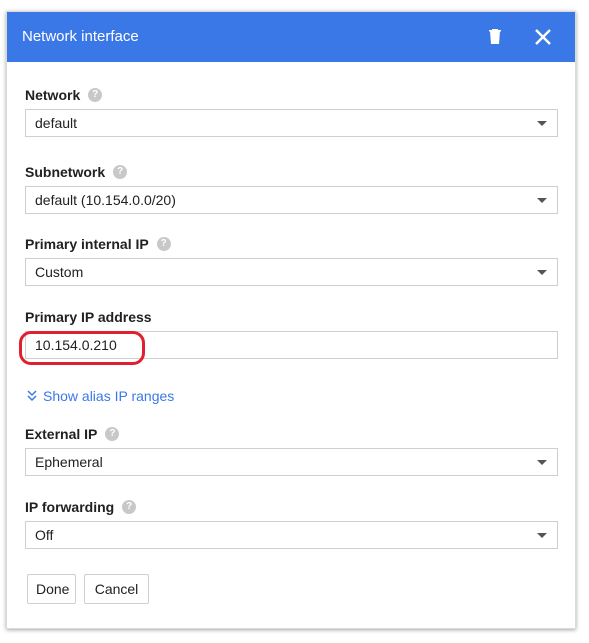 The image size is (589, 643). I want to click on external-ip-select: Ephemeral, so click(291, 462).